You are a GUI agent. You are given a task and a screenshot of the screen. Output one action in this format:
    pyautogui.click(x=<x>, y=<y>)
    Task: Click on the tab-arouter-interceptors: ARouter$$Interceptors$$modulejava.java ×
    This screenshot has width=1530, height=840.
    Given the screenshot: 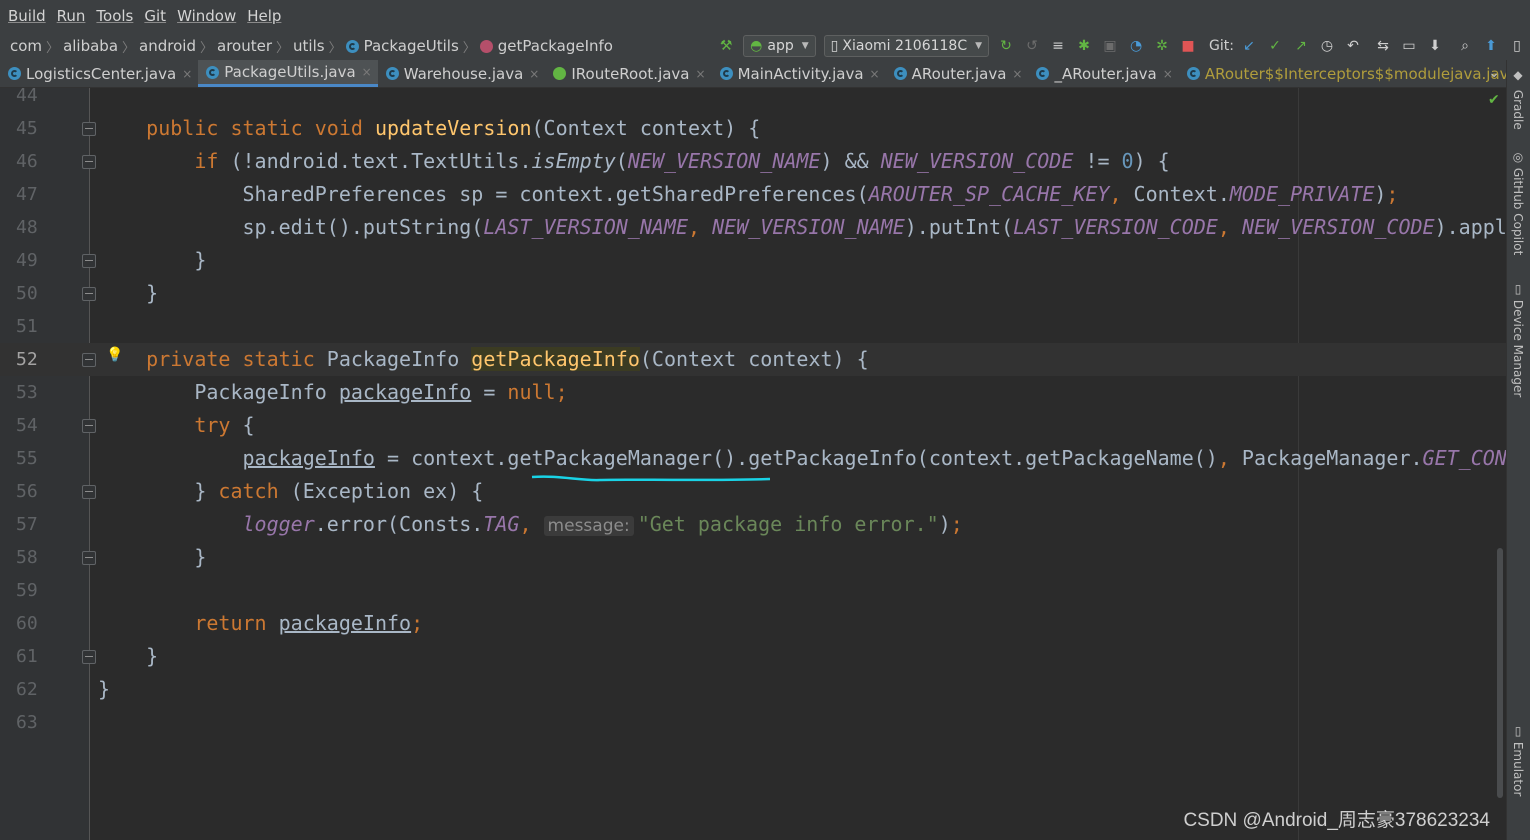 What is the action you would take?
    pyautogui.click(x=1342, y=73)
    